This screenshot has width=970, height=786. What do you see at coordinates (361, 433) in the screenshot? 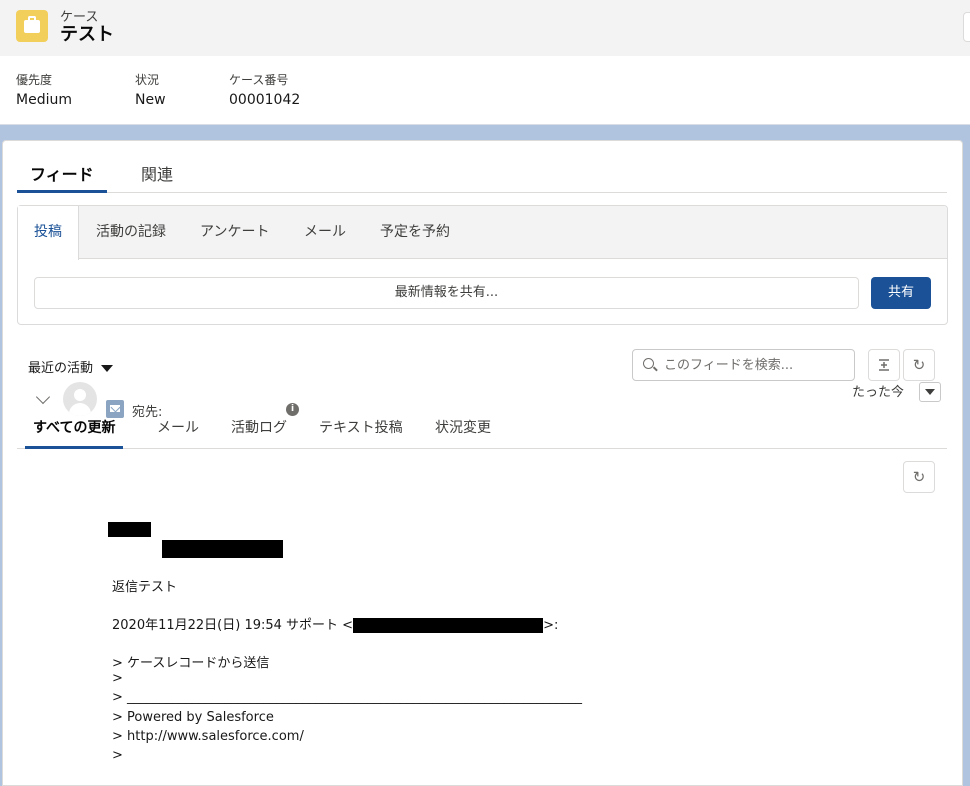
I see `tab-text-posts: テキスト投稿` at bounding box center [361, 433].